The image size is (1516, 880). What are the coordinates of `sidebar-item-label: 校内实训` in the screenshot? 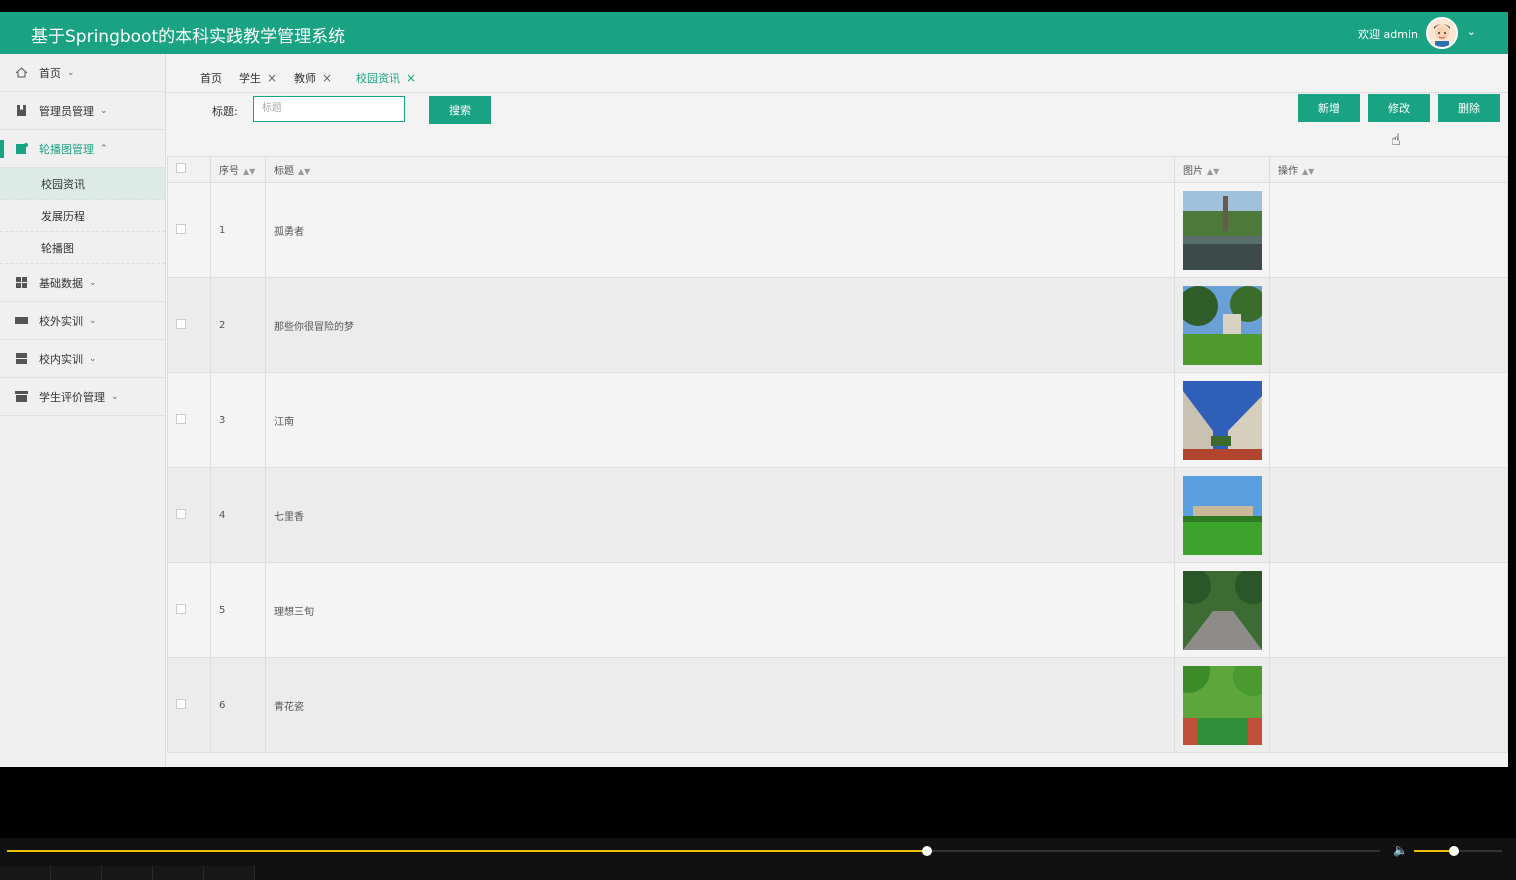 It's located at (61, 359).